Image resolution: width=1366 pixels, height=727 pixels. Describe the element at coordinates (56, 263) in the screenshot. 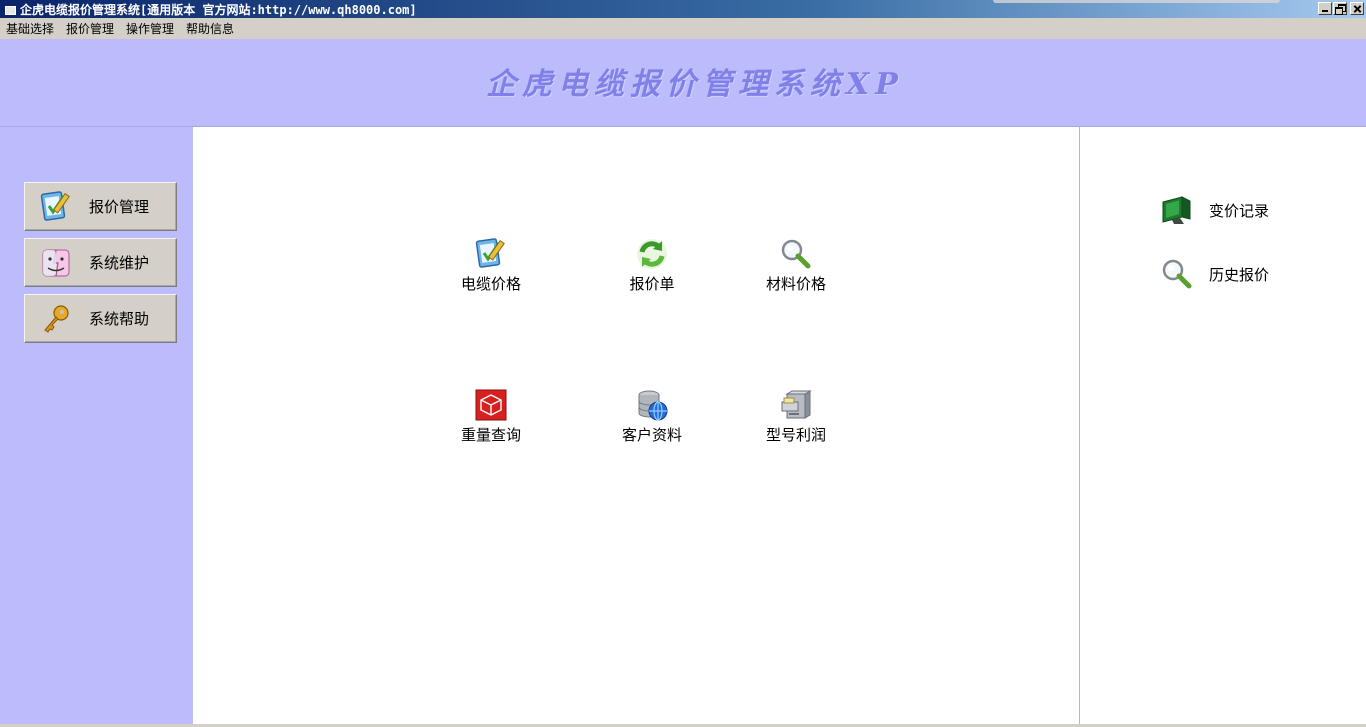

I see `finder-face-icon` at that location.